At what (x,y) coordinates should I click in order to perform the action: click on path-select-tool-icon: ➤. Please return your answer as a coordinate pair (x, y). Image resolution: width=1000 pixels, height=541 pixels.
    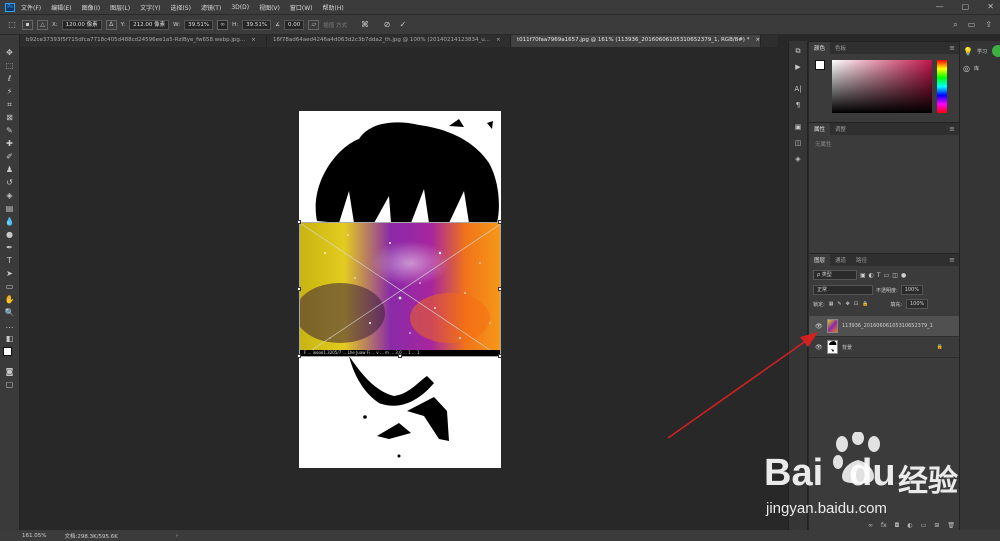
    Looking at the image, I should click on (10, 274).